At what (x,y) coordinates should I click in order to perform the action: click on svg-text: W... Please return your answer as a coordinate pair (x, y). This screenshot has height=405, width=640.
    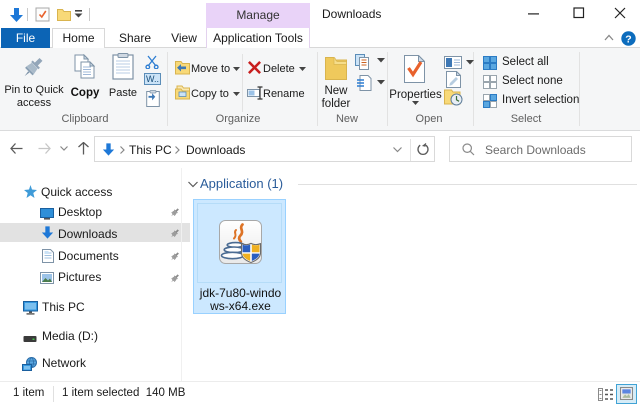
    Looking at the image, I should click on (152, 79).